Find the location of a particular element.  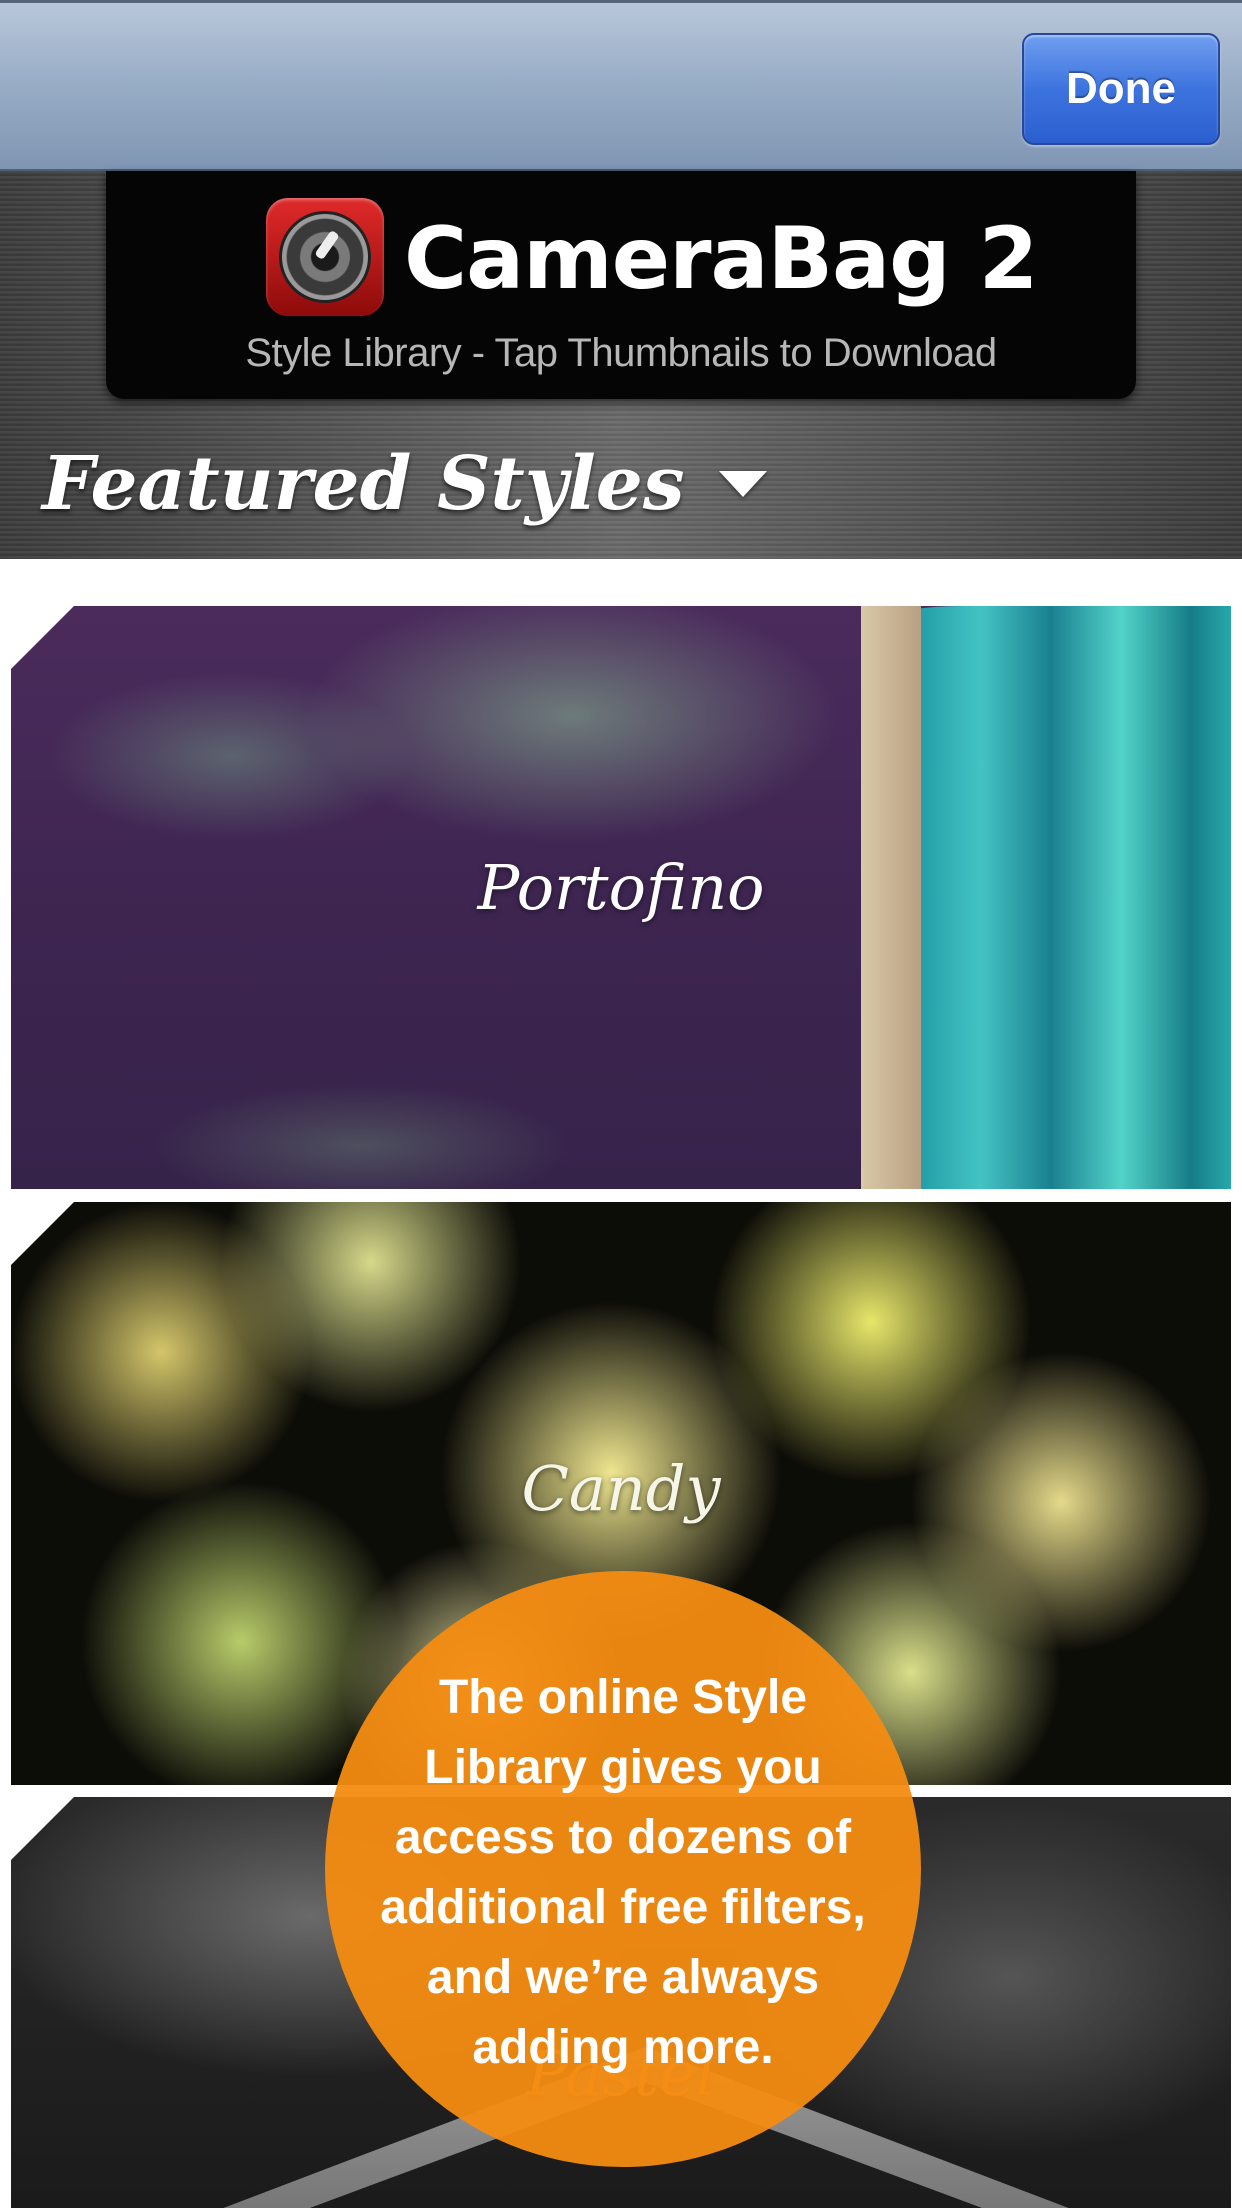

featured-styles-dropdown: Featured Styles is located at coordinates (404, 484).